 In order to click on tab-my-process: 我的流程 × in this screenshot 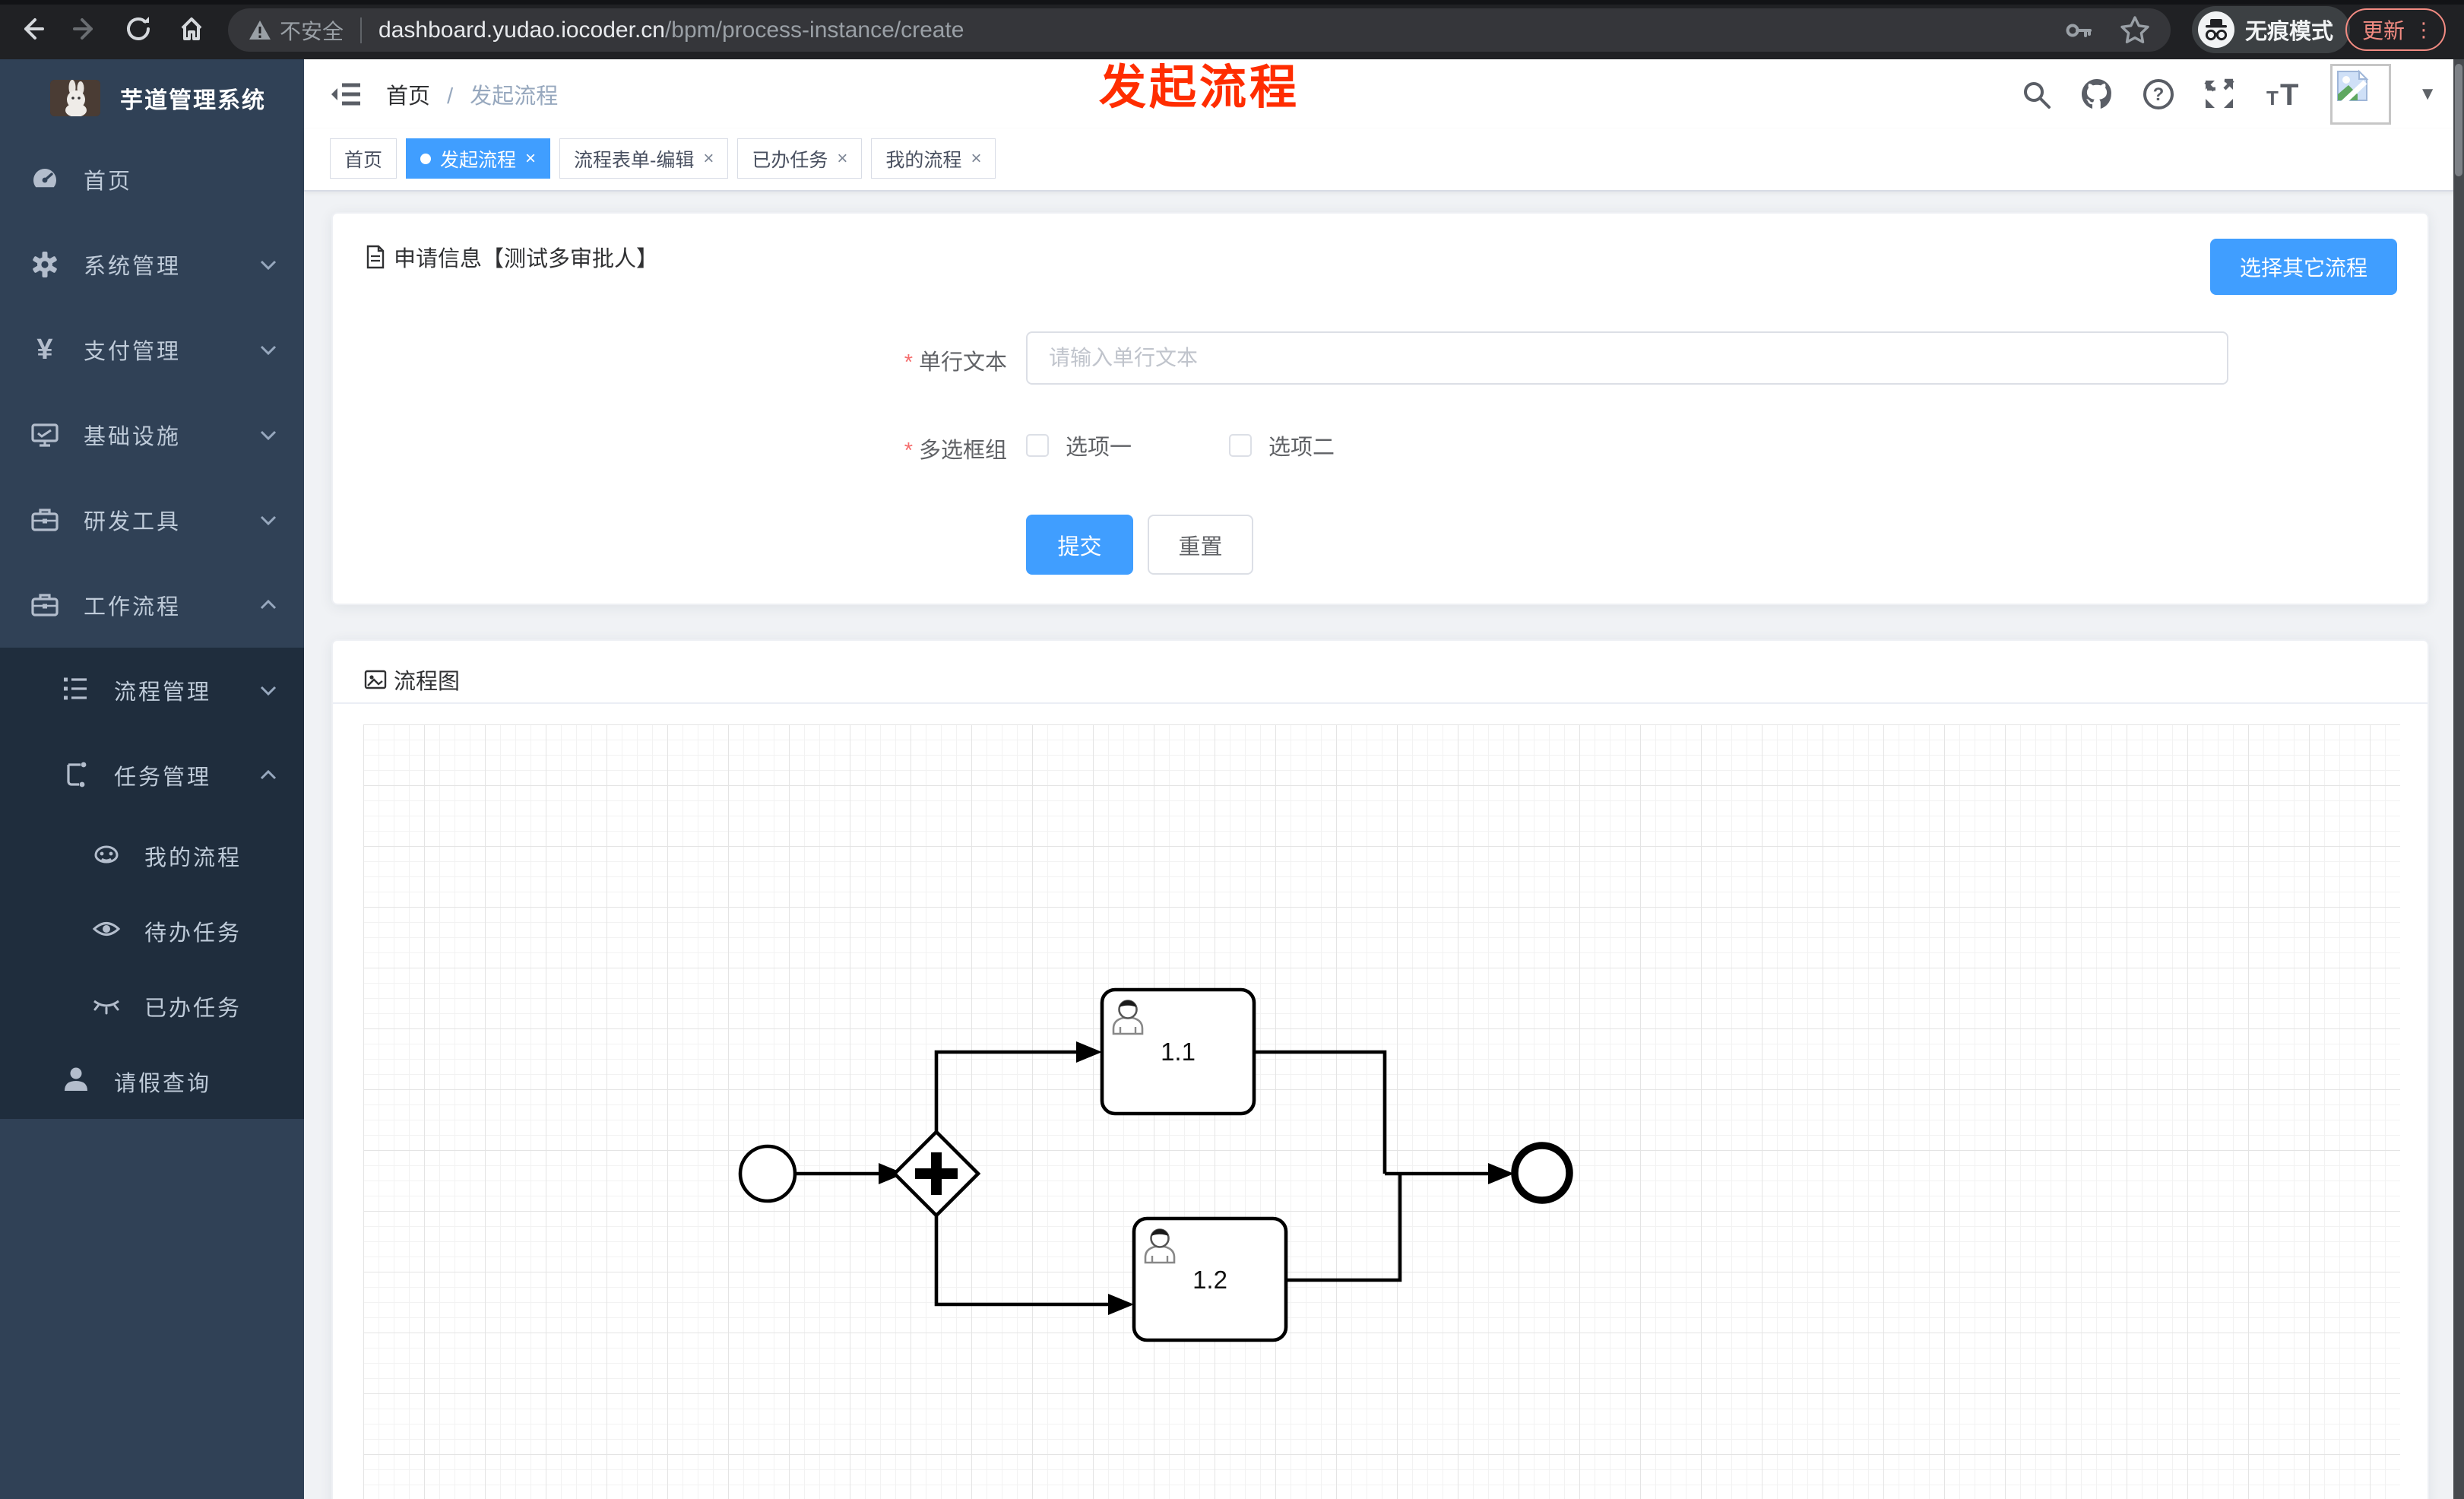, I will do `click(933, 158)`.